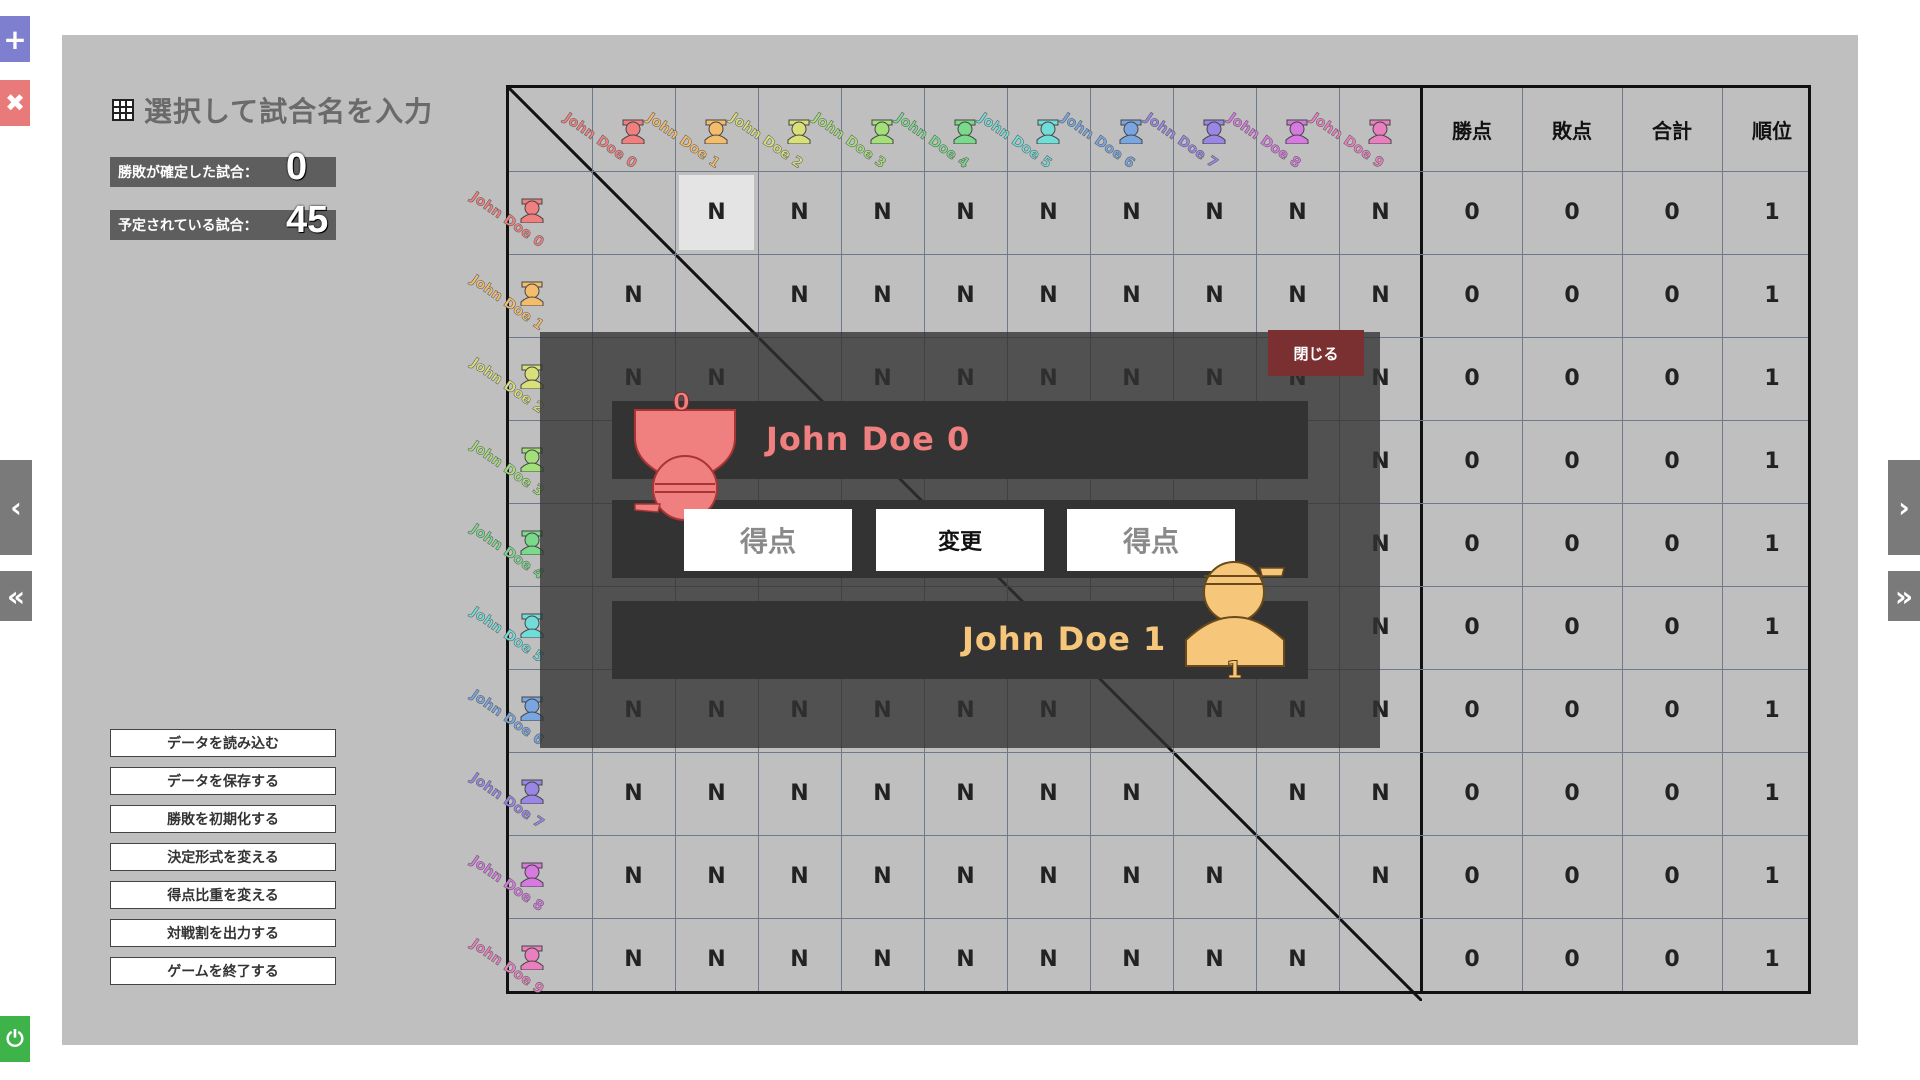 This screenshot has height=1080, width=1920. Describe the element at coordinates (513, 792) in the screenshot. I see `row-player-header: John Doe 7` at that location.